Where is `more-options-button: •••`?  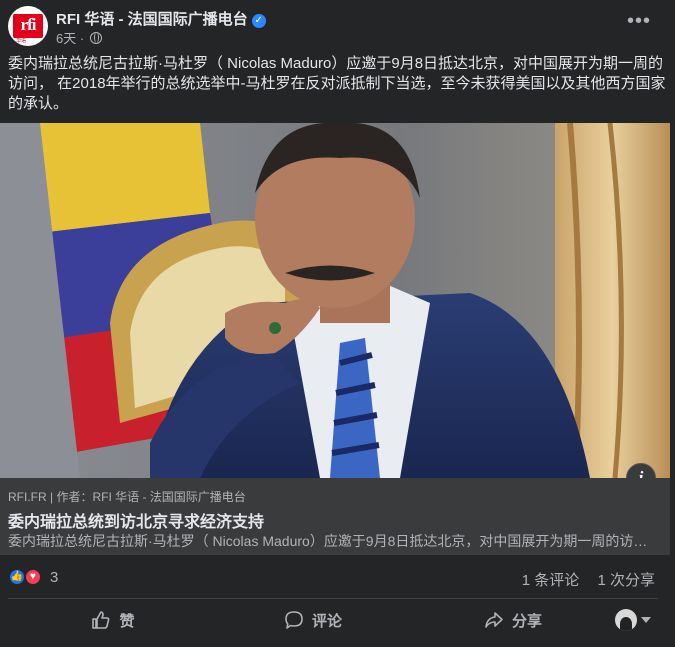 more-options-button: ••• is located at coordinates (639, 21).